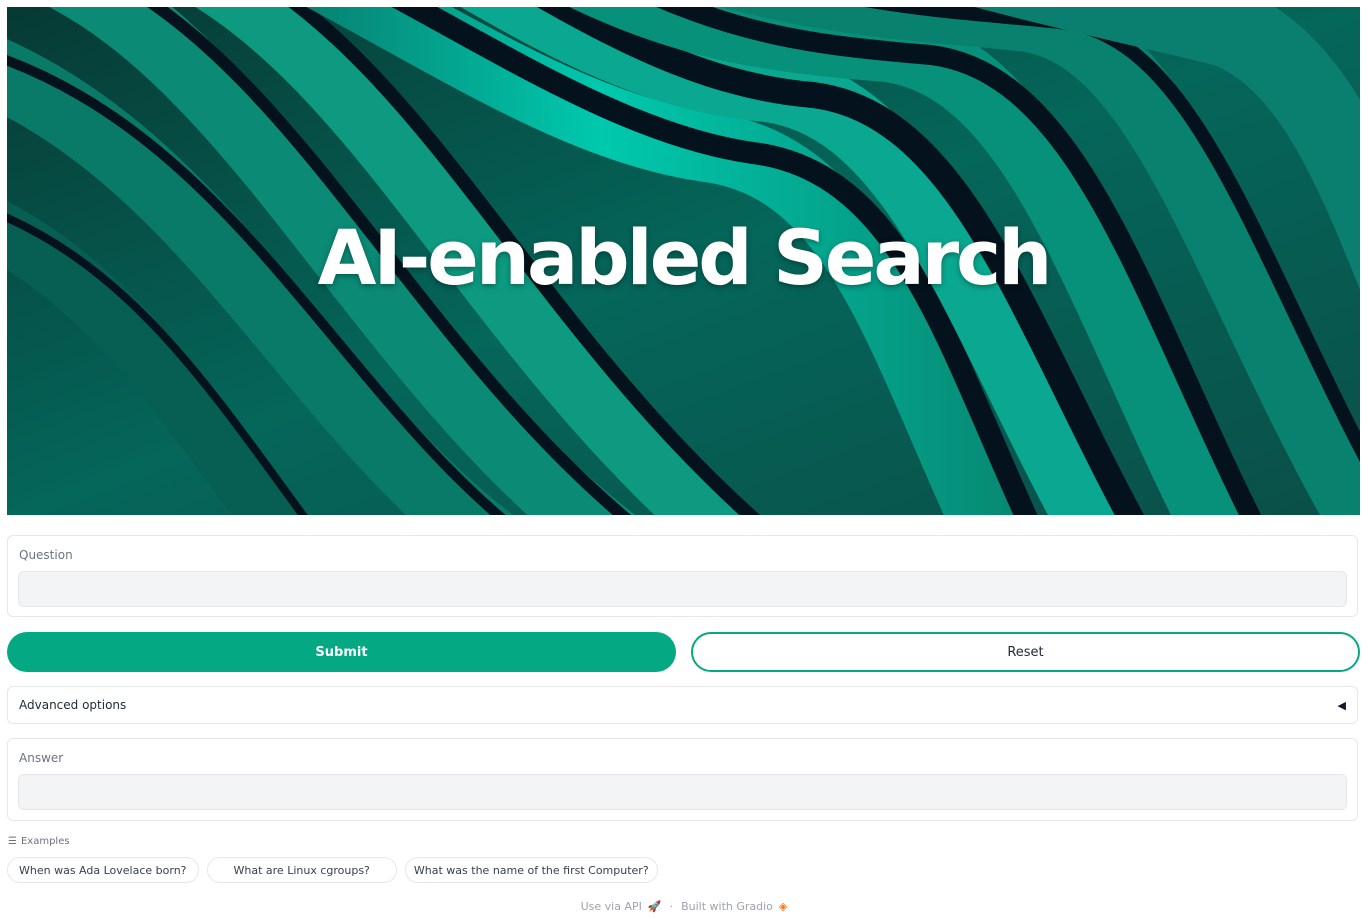 The width and height of the screenshot is (1368, 919). Describe the element at coordinates (41, 758) in the screenshot. I see `answer-label: Answer` at that location.